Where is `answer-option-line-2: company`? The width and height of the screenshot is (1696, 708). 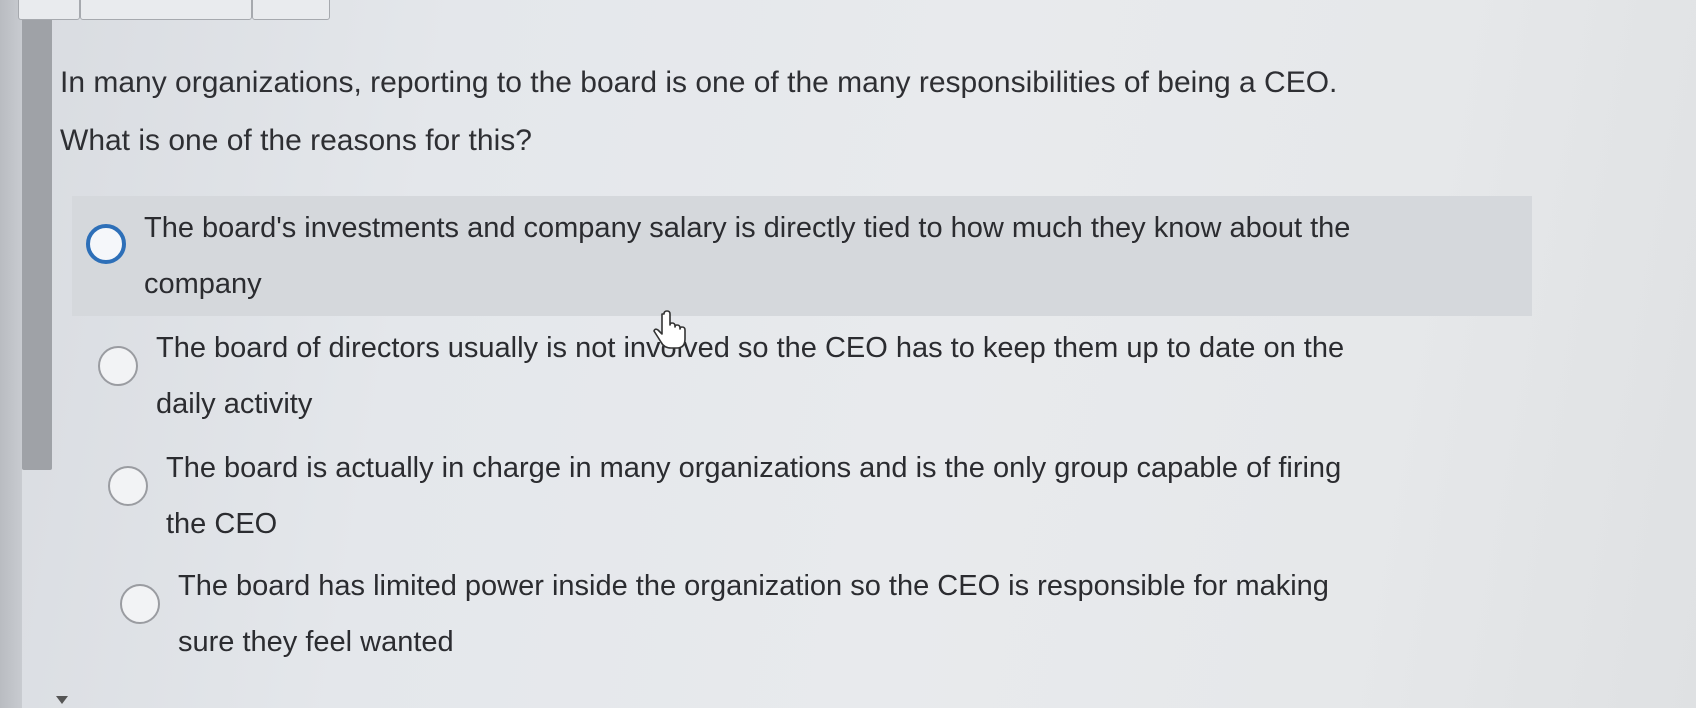
answer-option-line-2: company is located at coordinates (203, 284).